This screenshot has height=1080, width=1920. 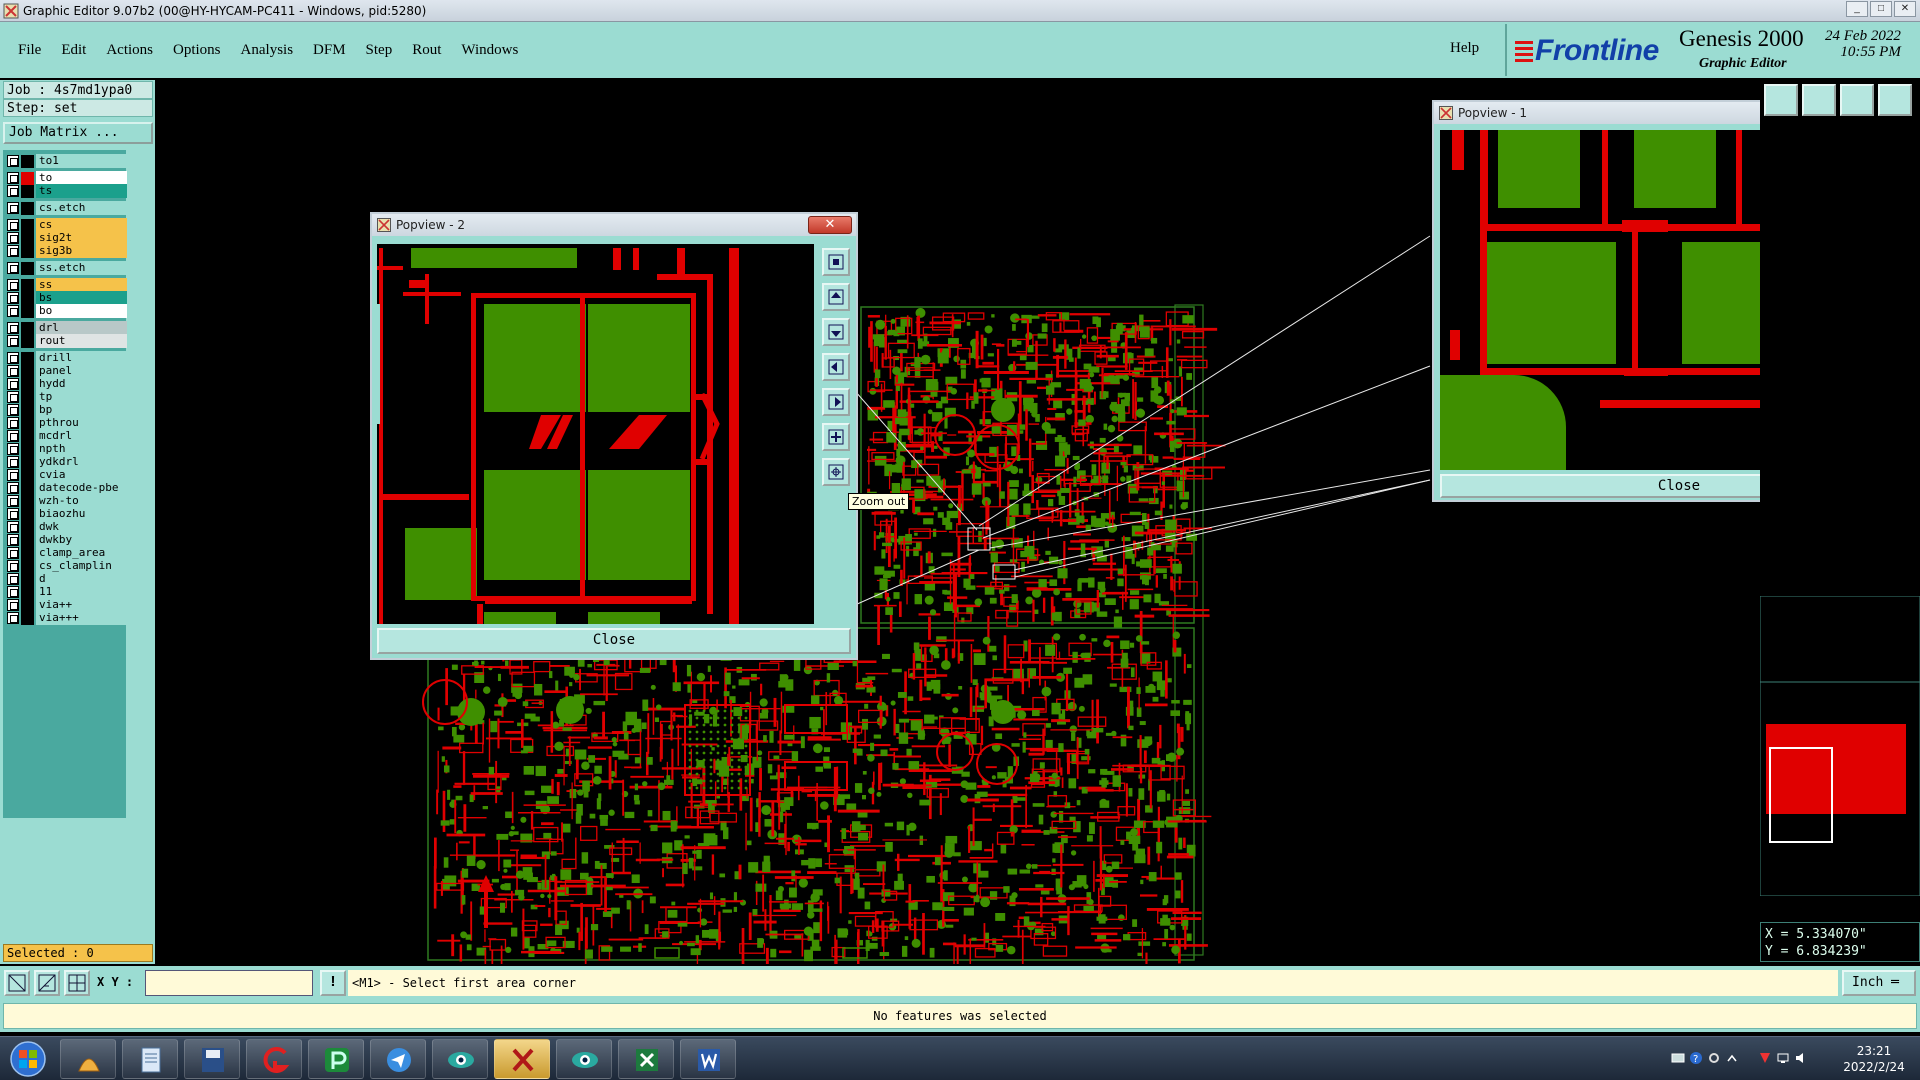 What do you see at coordinates (1765, 1058) in the screenshot?
I see `action-center-icon` at bounding box center [1765, 1058].